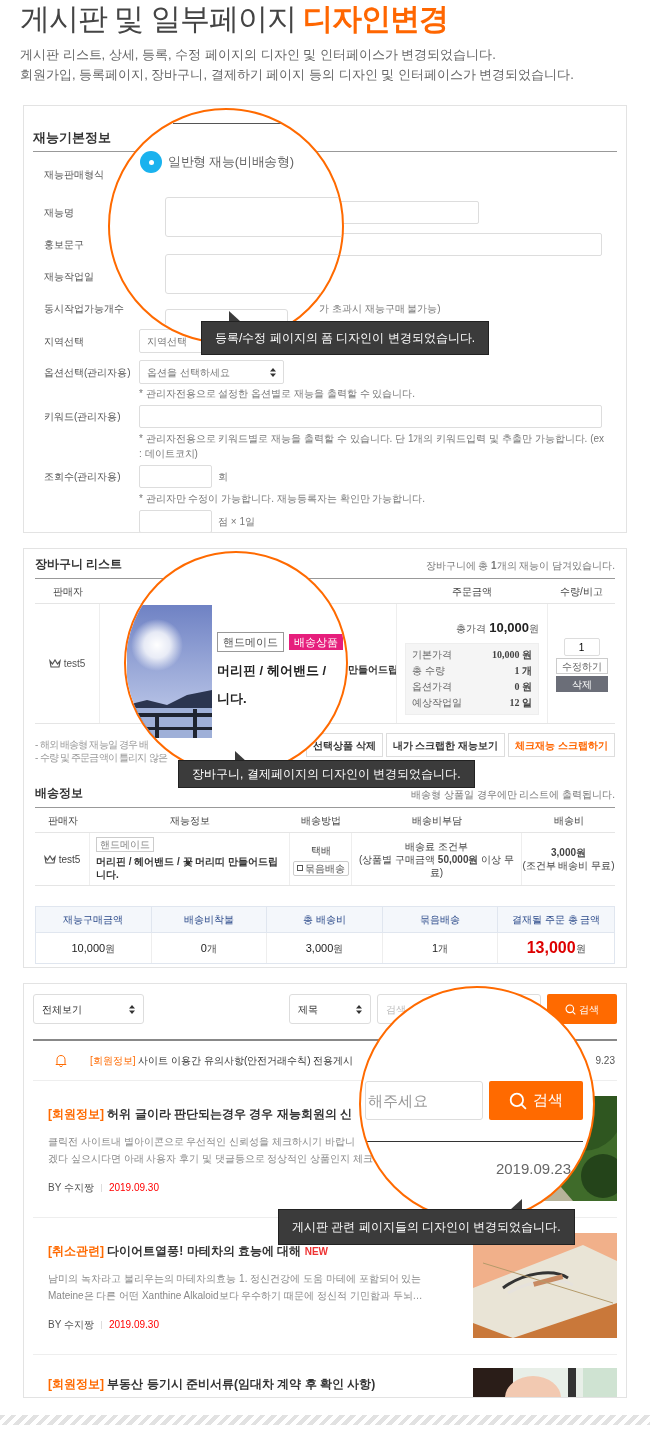 The width and height of the screenshot is (650, 1440). Describe the element at coordinates (359, 1009) in the screenshot. I see `caret-icon` at that location.